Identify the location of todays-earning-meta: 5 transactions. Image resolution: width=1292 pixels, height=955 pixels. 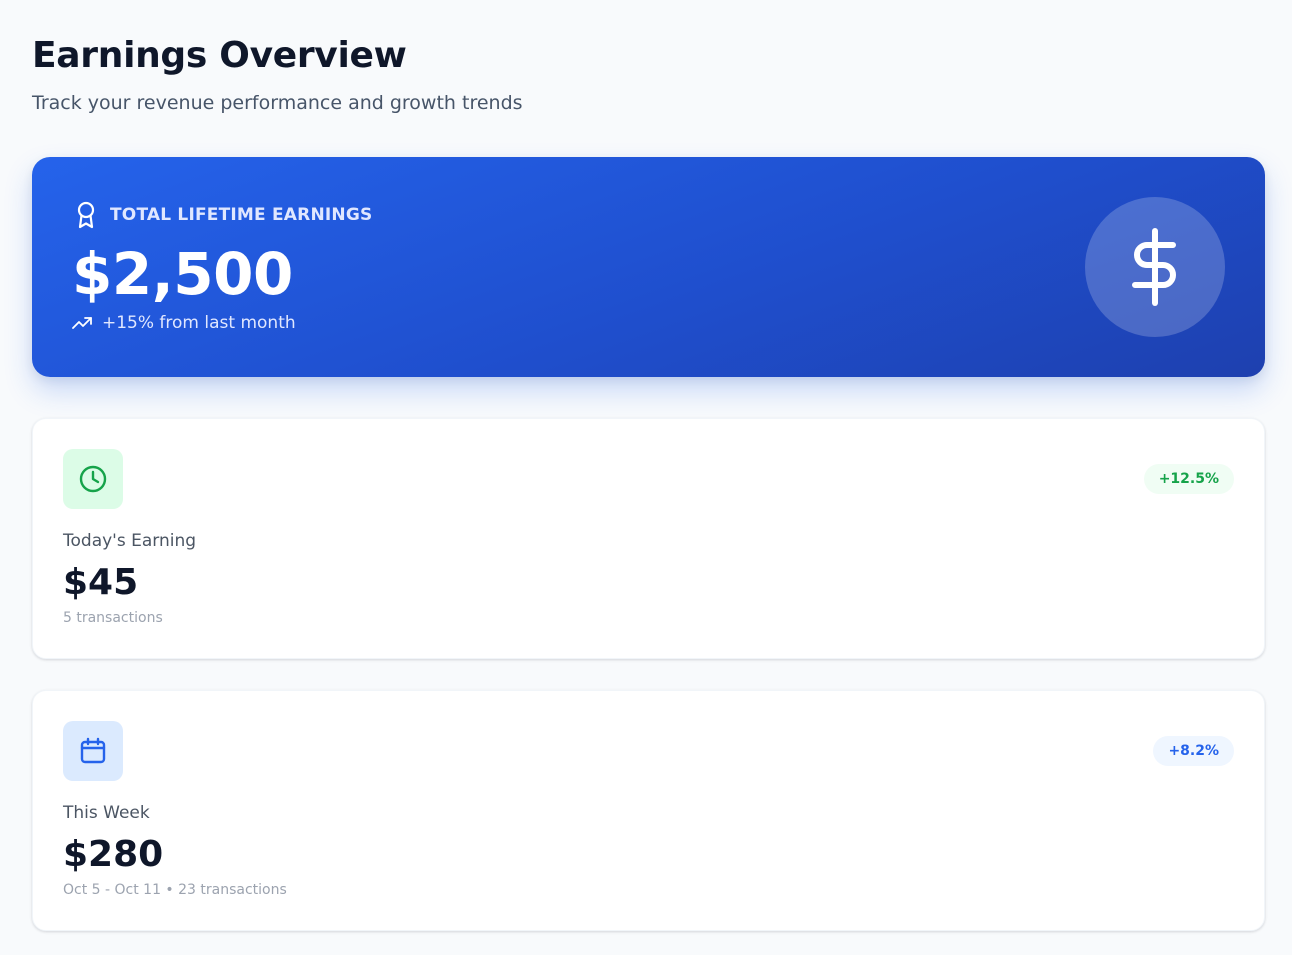
(113, 618).